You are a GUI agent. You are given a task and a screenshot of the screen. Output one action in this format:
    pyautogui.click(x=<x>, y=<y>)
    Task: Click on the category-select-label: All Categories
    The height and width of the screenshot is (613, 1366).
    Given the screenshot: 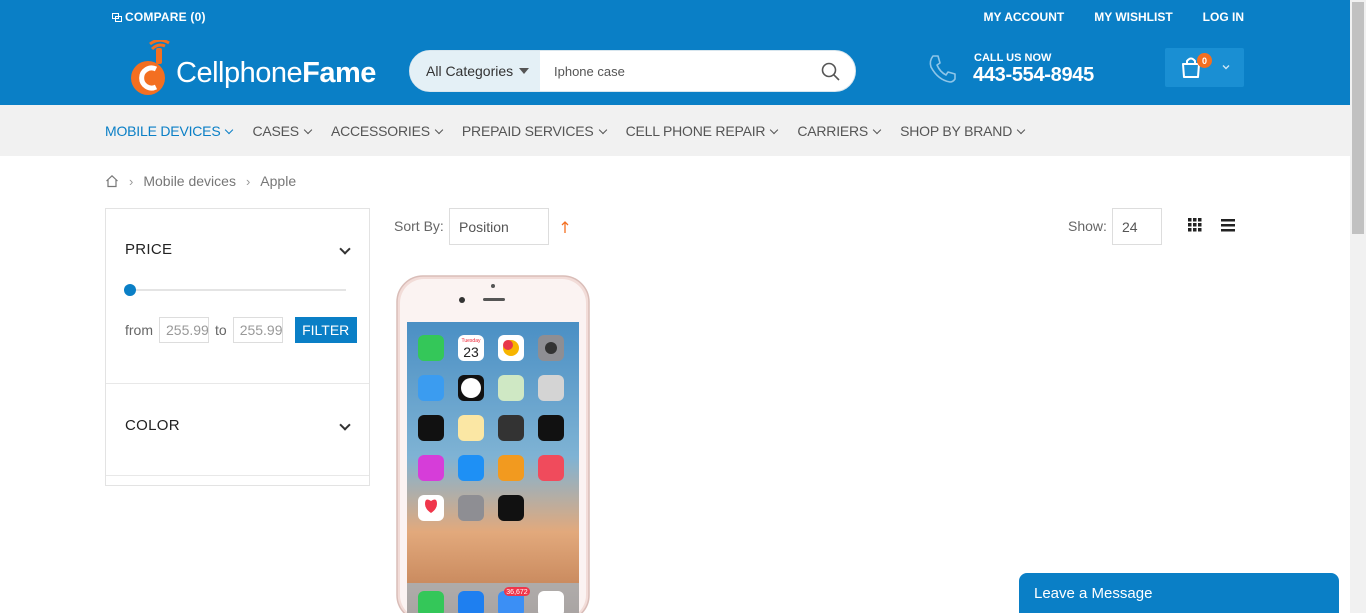 What is the action you would take?
    pyautogui.click(x=470, y=71)
    